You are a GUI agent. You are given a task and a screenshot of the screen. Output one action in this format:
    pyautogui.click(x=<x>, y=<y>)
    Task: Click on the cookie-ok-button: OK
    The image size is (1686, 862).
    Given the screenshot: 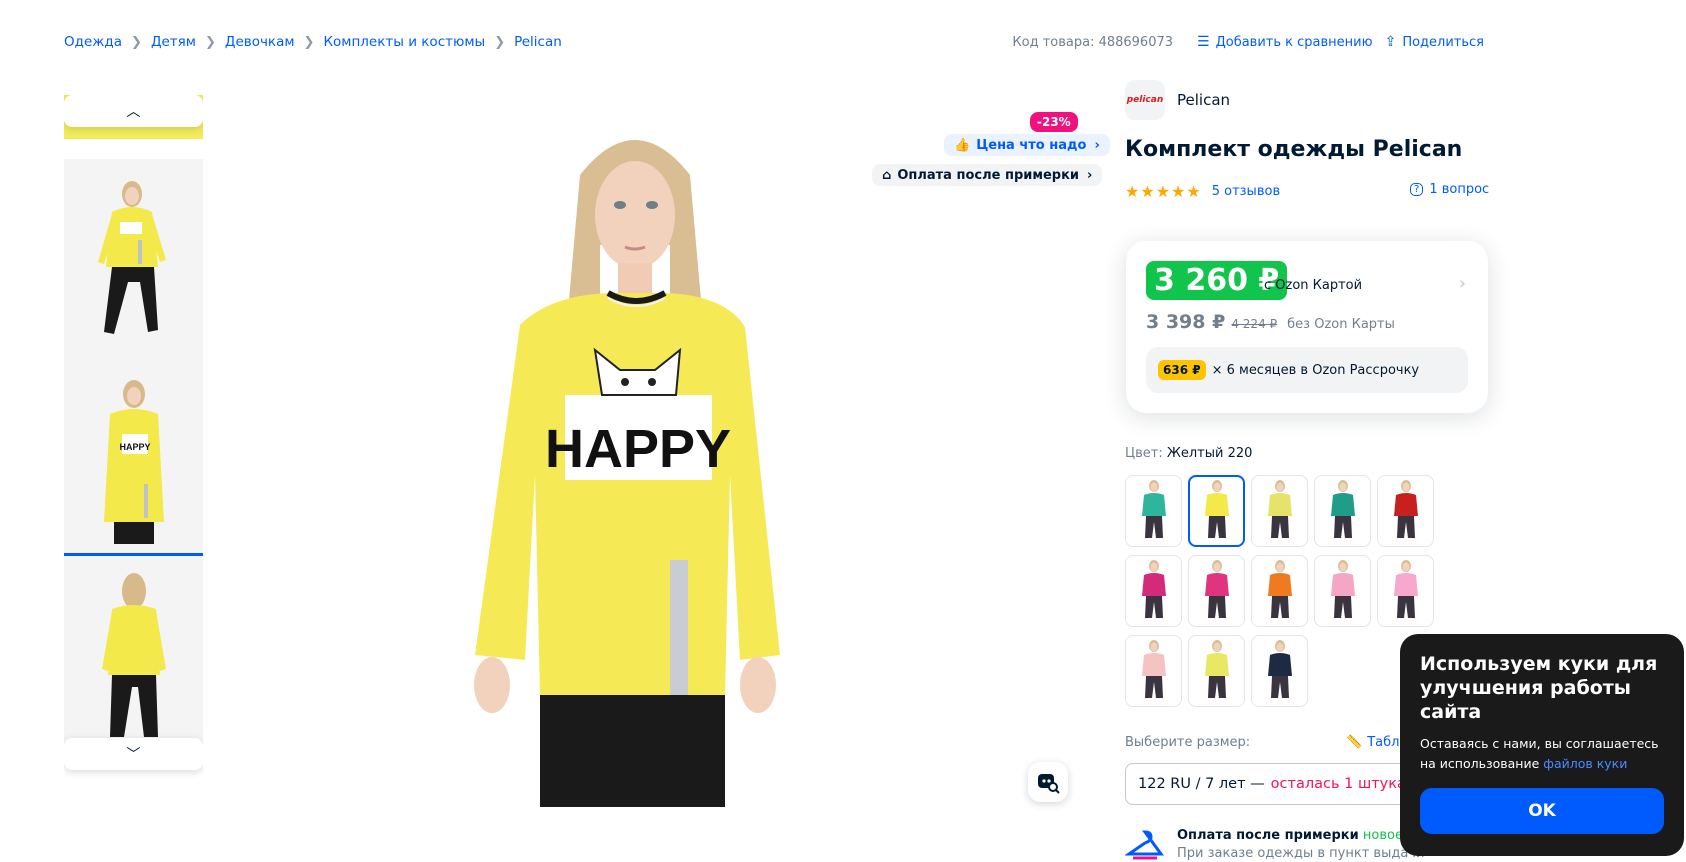 What is the action you would take?
    pyautogui.click(x=1542, y=811)
    